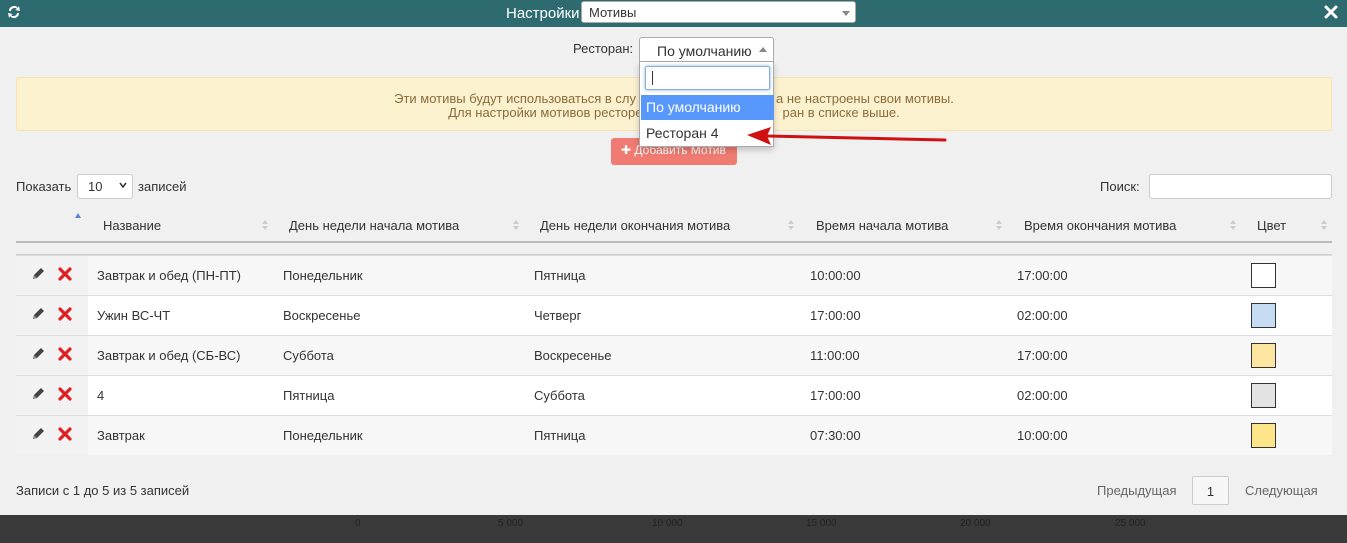 The image size is (1347, 543). Describe the element at coordinates (573, 355) in the screenshot. I see `cell-end-day: Воскресенье` at that location.